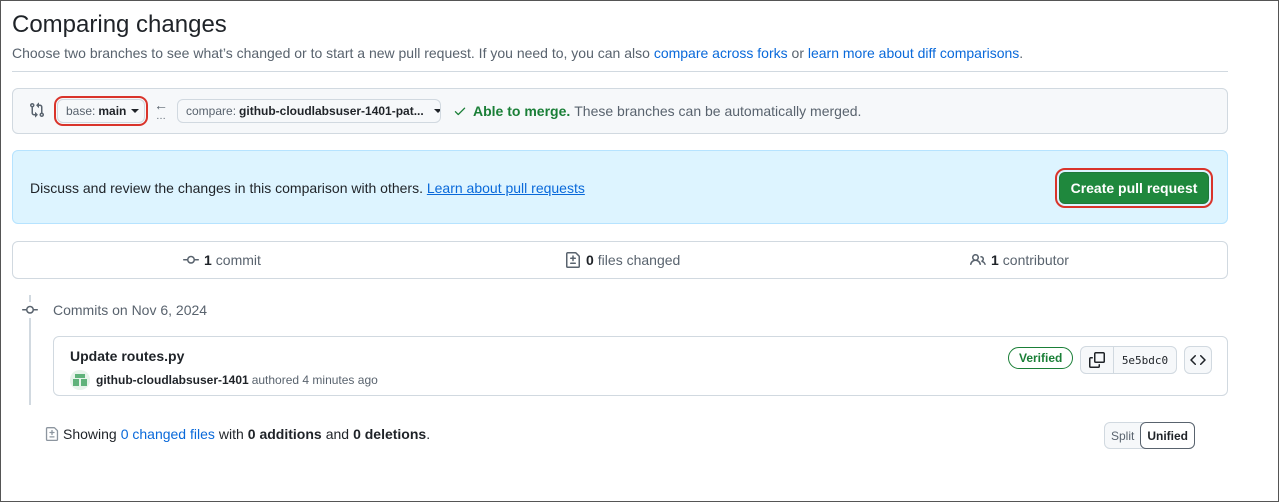 Image resolution: width=1279 pixels, height=502 pixels. I want to click on commit-author: github-cloudlabsuser-1401, so click(172, 380).